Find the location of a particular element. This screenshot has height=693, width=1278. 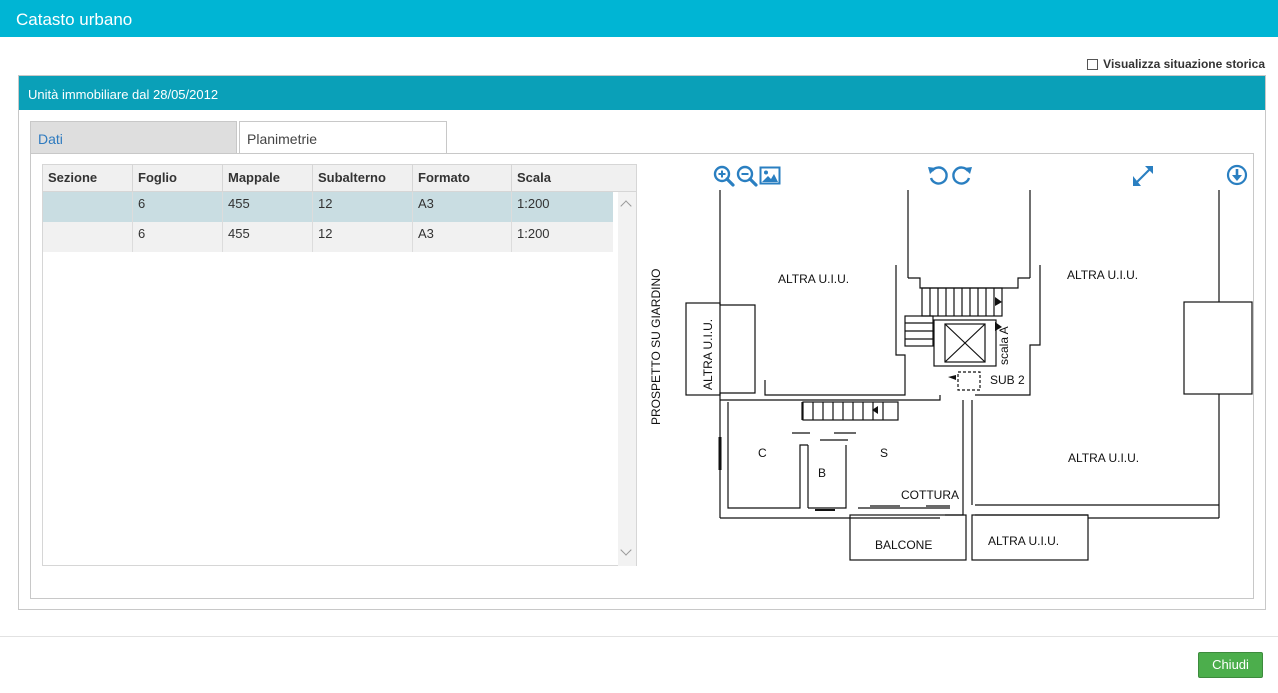

column-header-foglio: Foglio is located at coordinates (178, 178).